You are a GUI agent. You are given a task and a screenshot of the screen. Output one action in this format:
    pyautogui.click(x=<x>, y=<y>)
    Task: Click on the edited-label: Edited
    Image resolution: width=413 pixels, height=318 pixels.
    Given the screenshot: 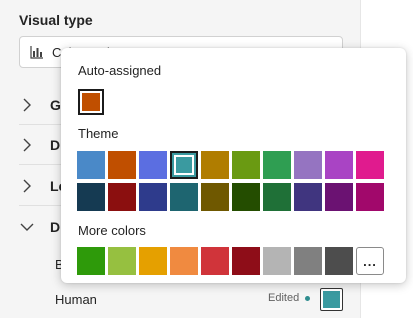 What is the action you would take?
    pyautogui.click(x=284, y=298)
    